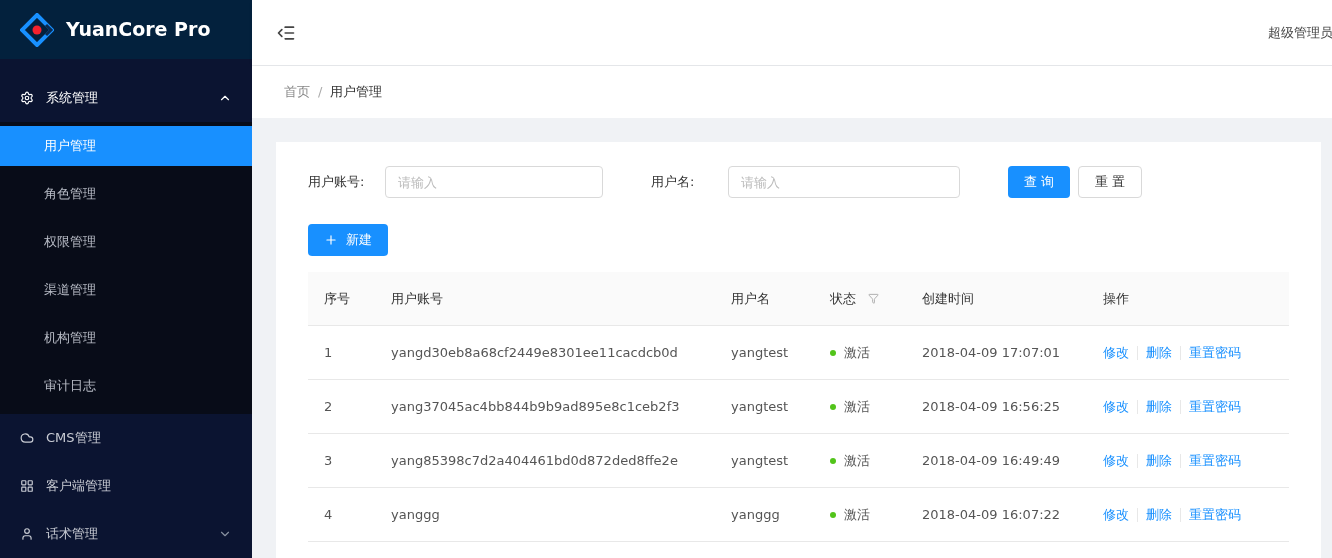  Describe the element at coordinates (328, 460) in the screenshot. I see `table-cell-text: 3` at that location.